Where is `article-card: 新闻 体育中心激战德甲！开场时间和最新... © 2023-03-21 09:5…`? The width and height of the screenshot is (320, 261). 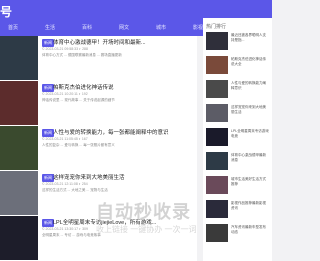 article-card: 新闻 体育中心激战德甲！开场时间和最新... © 2023-03-21 09:5… is located at coordinates (98, 58).